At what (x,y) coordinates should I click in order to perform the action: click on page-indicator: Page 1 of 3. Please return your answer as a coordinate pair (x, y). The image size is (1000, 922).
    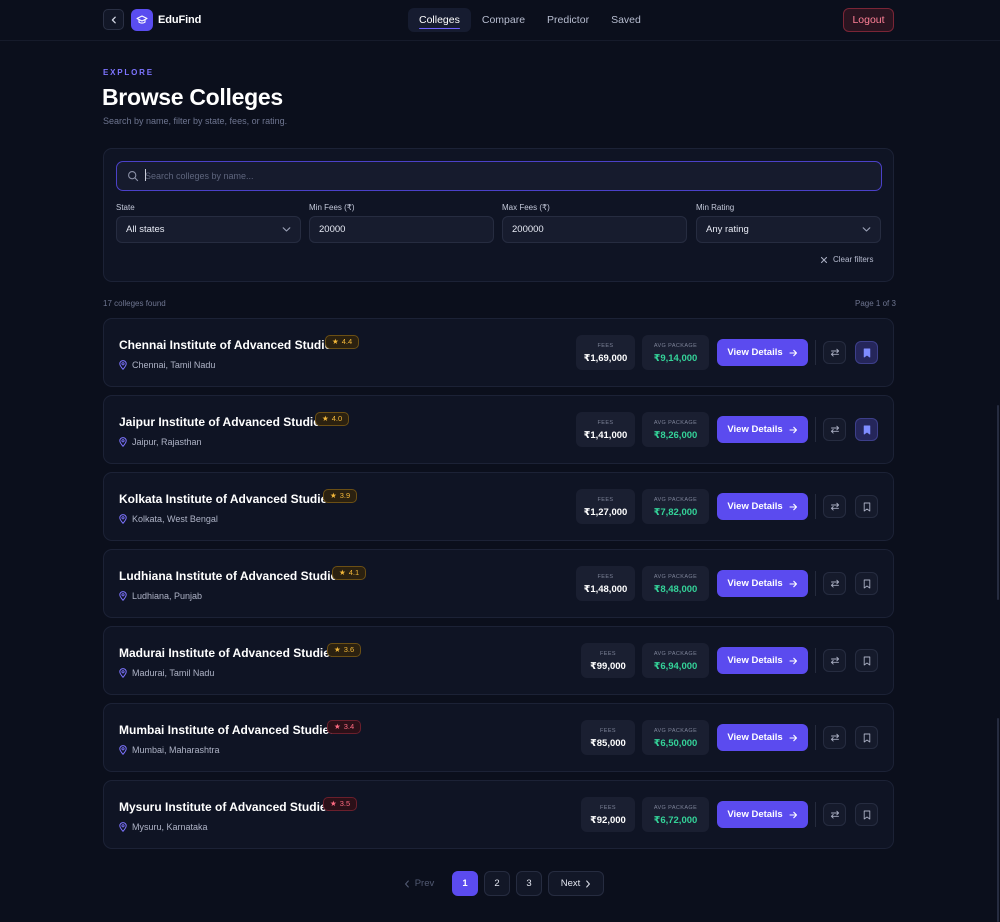
    Looking at the image, I should click on (875, 303).